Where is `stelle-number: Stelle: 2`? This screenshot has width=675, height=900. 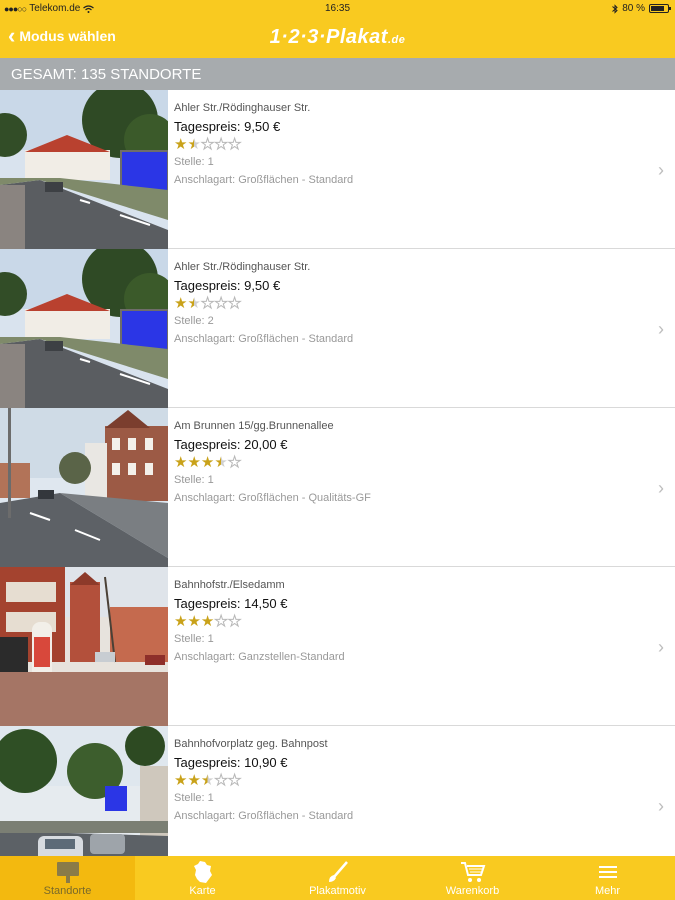 stelle-number: Stelle: 2 is located at coordinates (194, 321).